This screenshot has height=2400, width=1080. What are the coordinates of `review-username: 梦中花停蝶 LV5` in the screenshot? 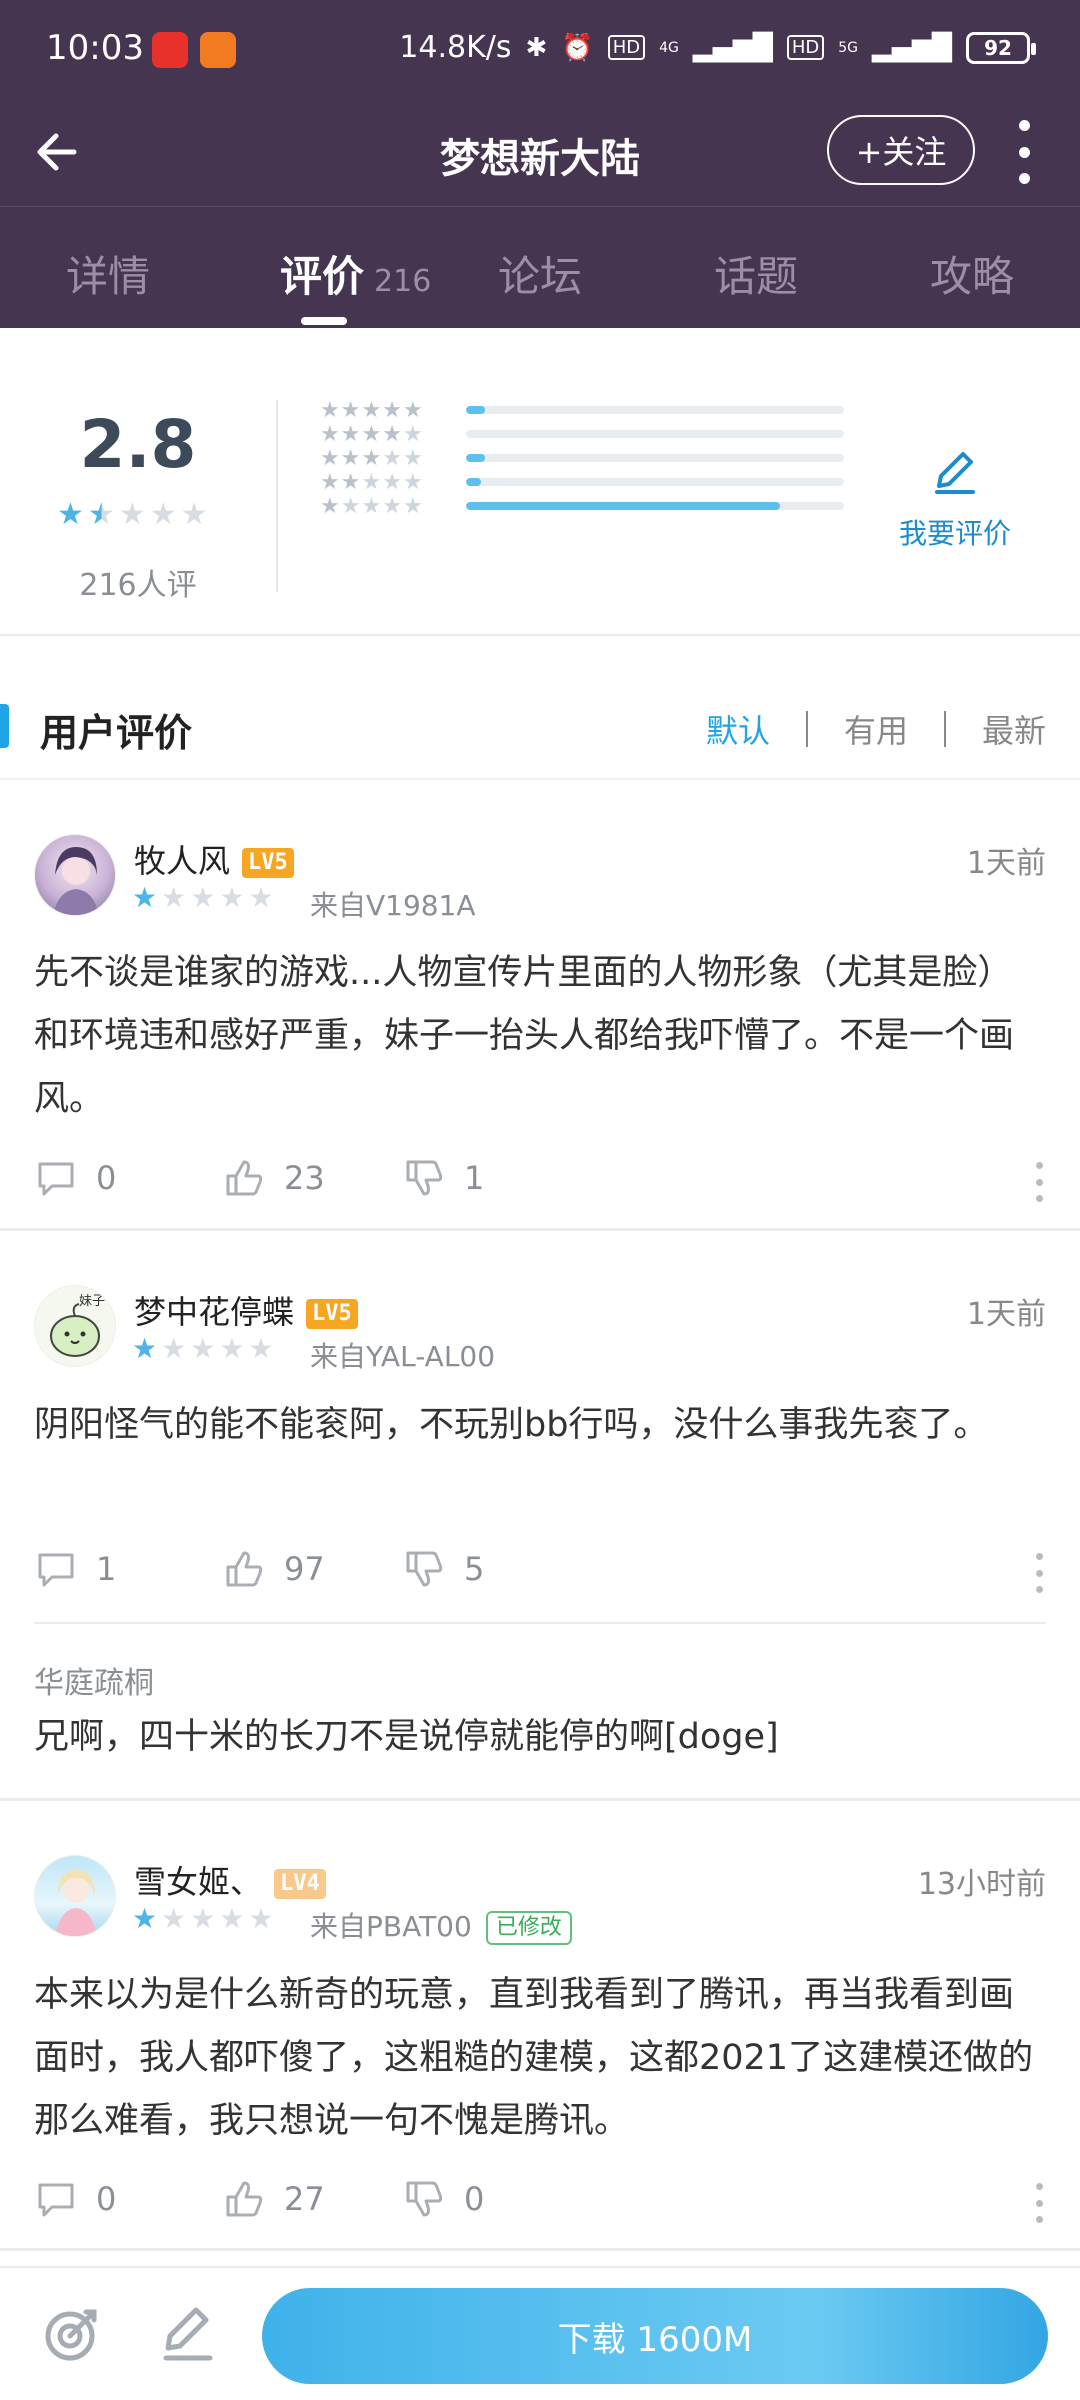 It's located at (246, 1310).